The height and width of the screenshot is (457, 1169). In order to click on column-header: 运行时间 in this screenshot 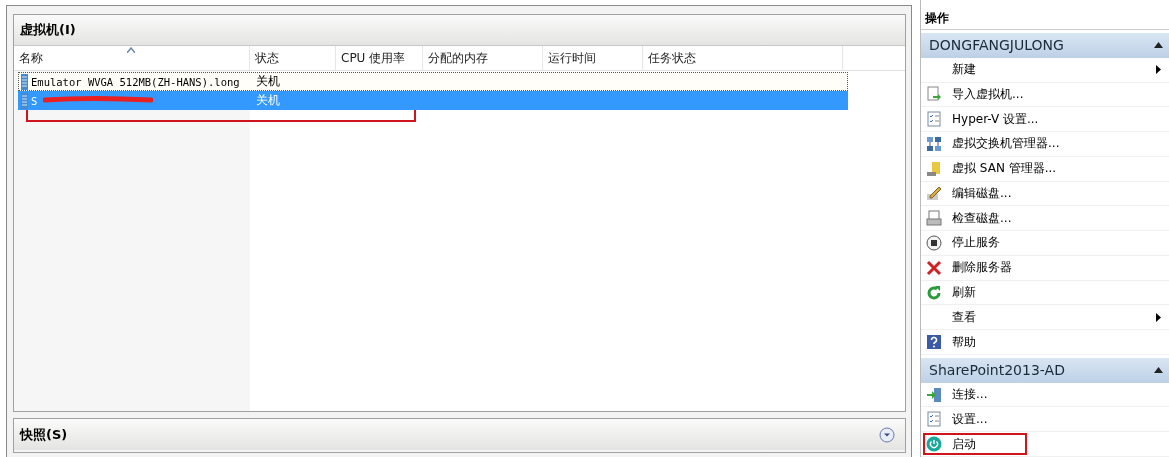, I will do `click(593, 58)`.